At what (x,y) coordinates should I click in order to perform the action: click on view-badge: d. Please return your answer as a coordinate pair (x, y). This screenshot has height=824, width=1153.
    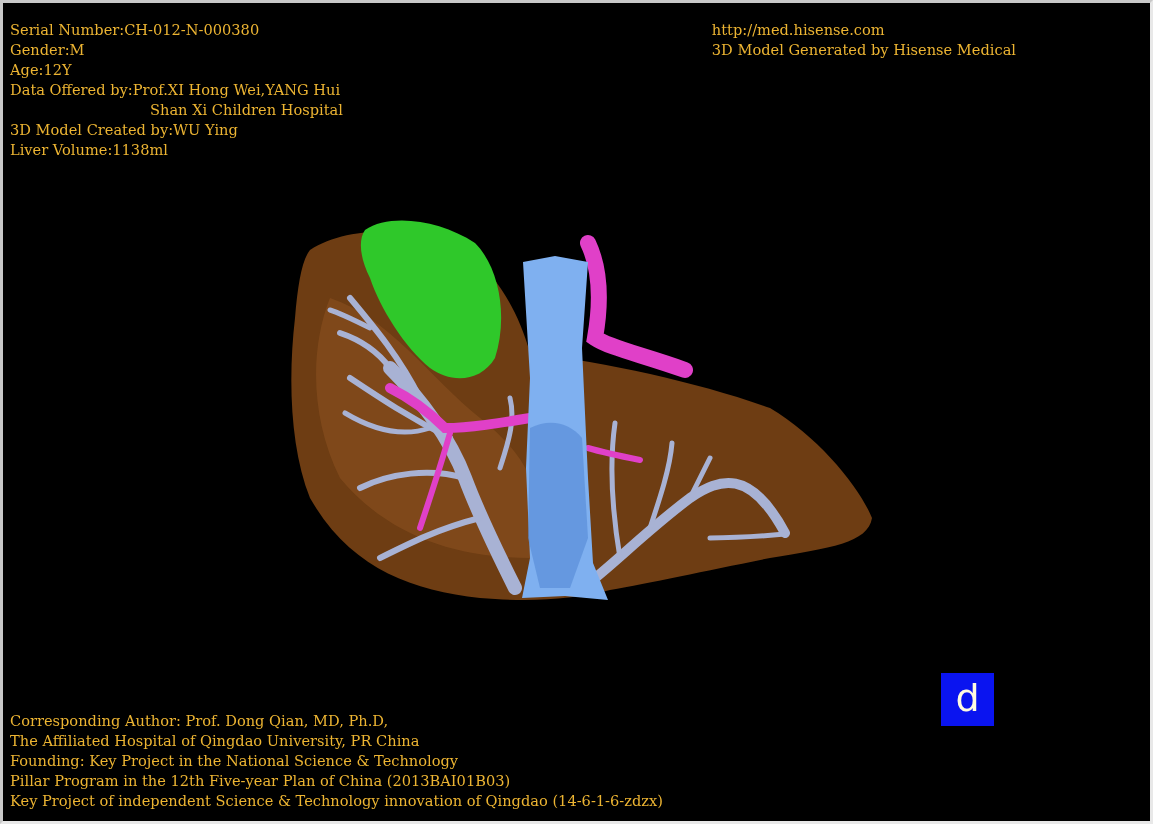
    Looking at the image, I should click on (967, 699).